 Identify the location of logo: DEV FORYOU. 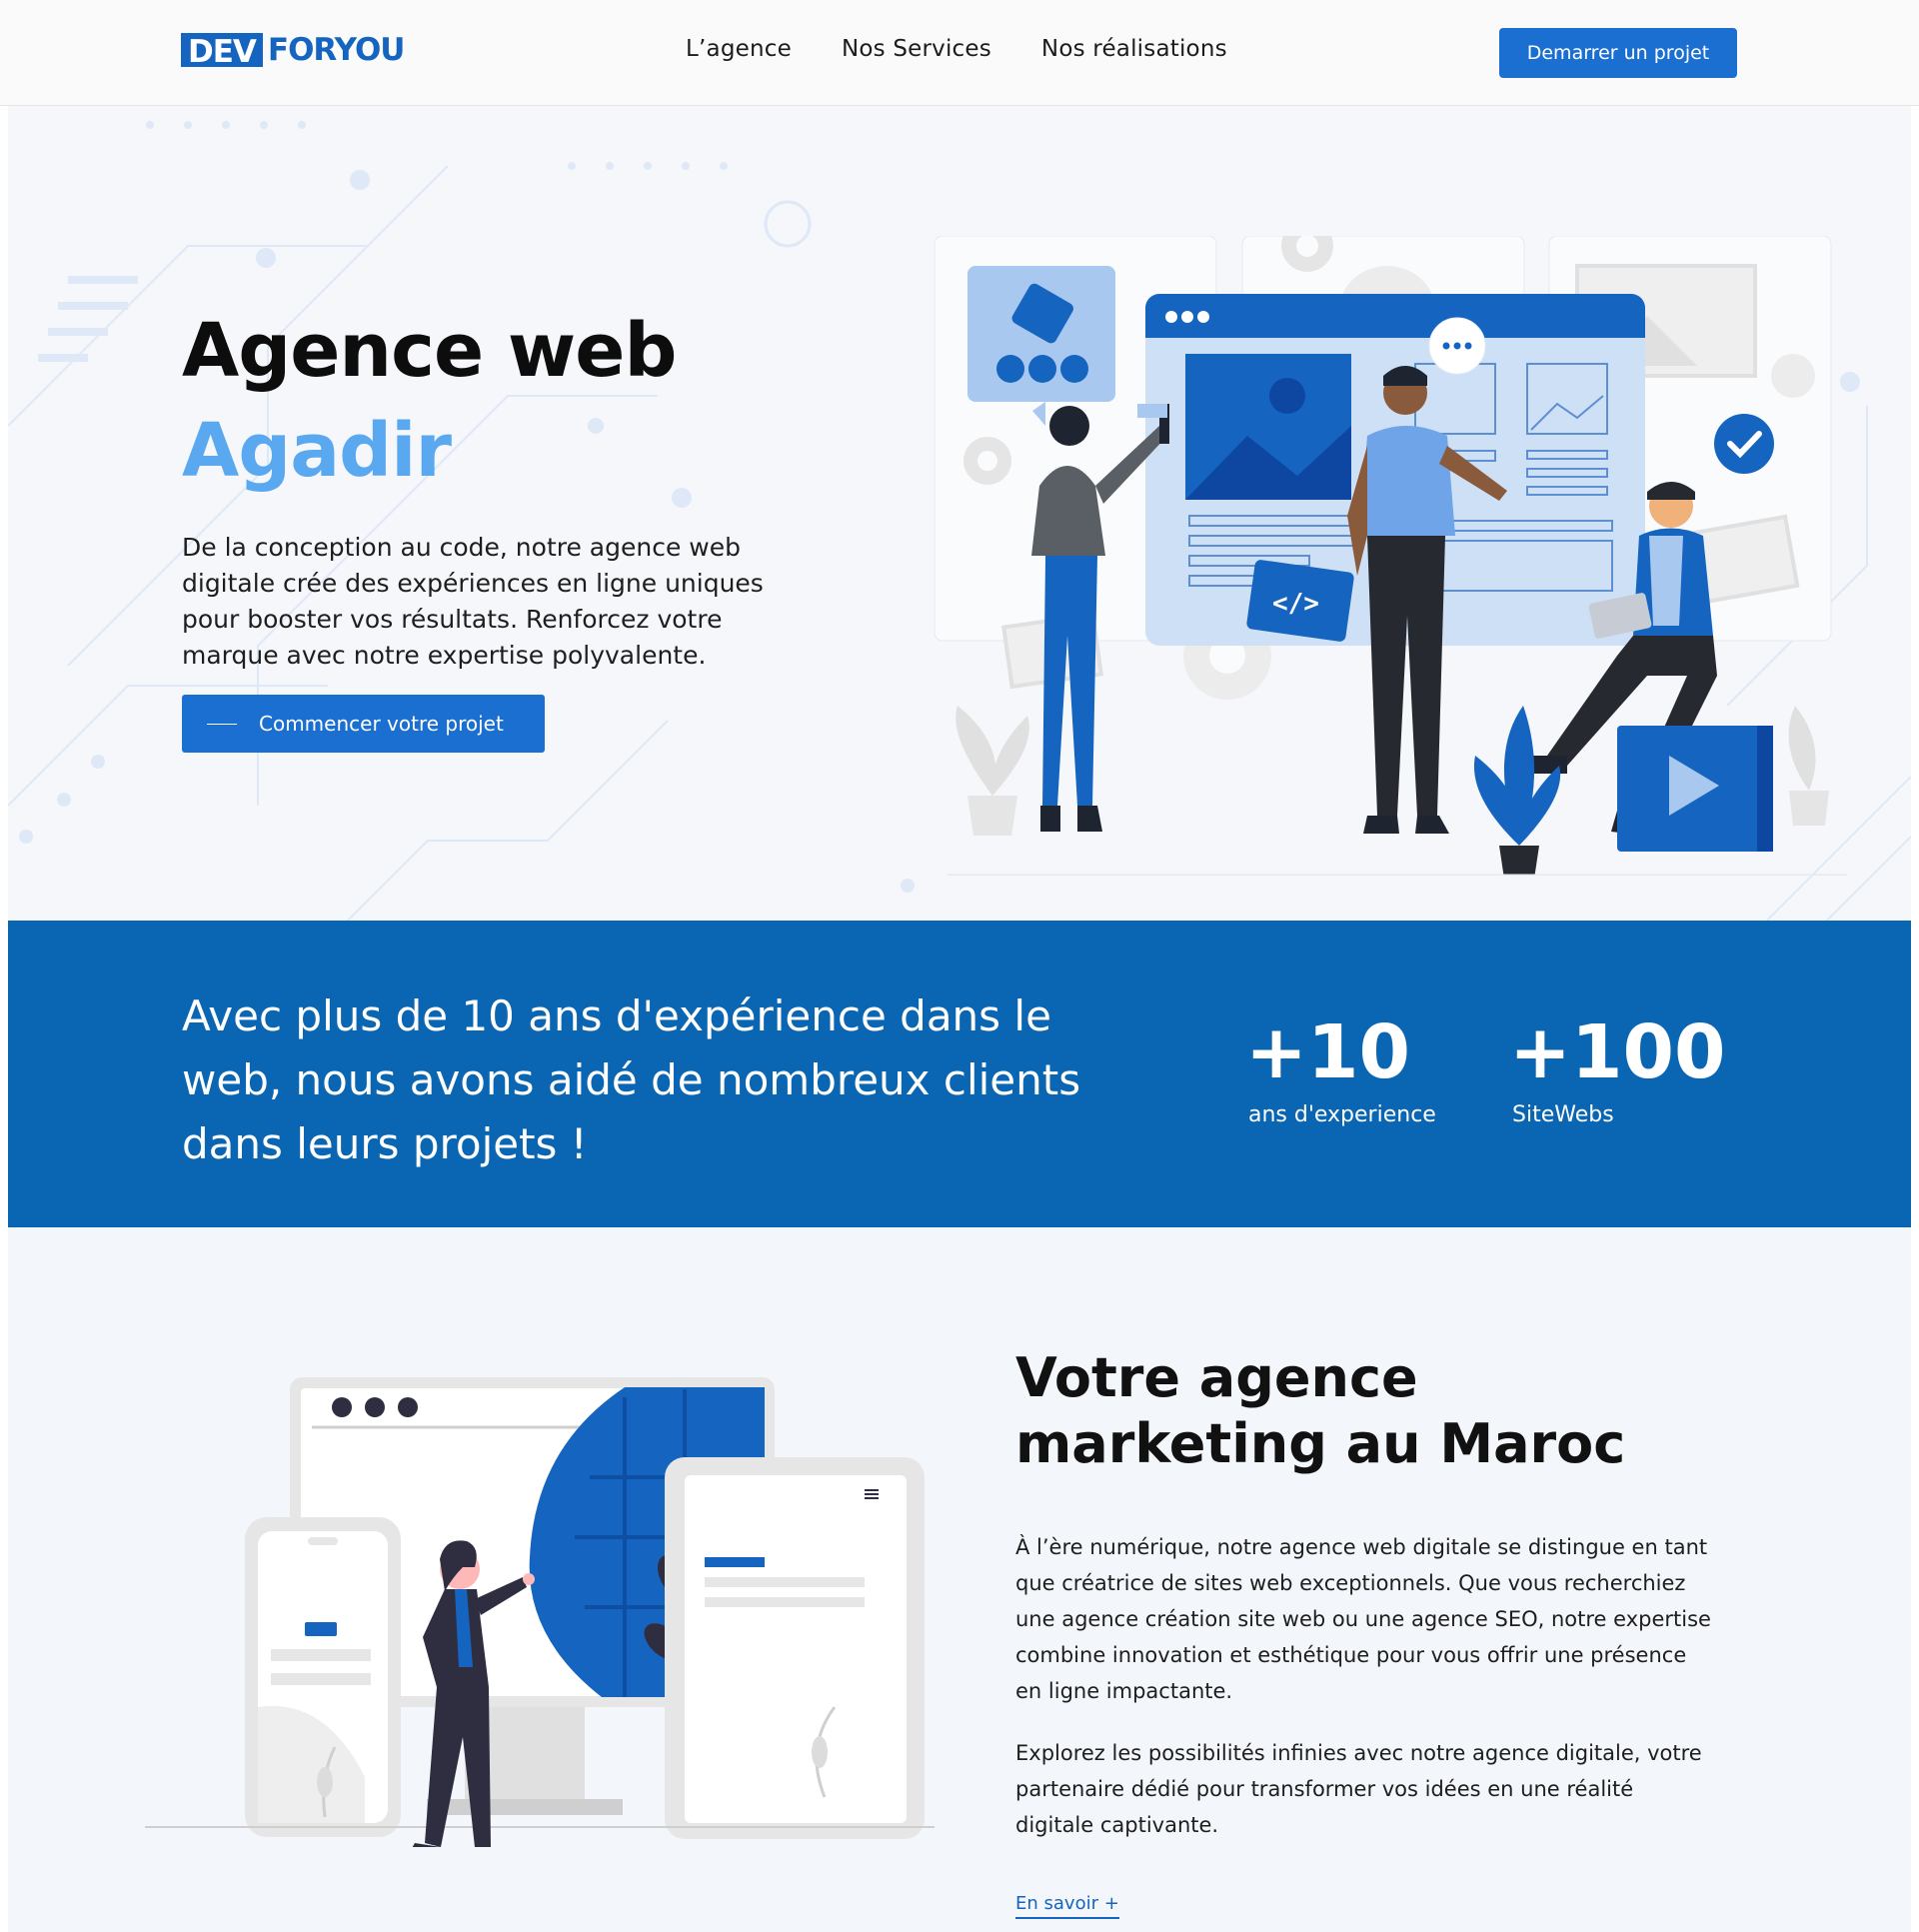
(294, 50).